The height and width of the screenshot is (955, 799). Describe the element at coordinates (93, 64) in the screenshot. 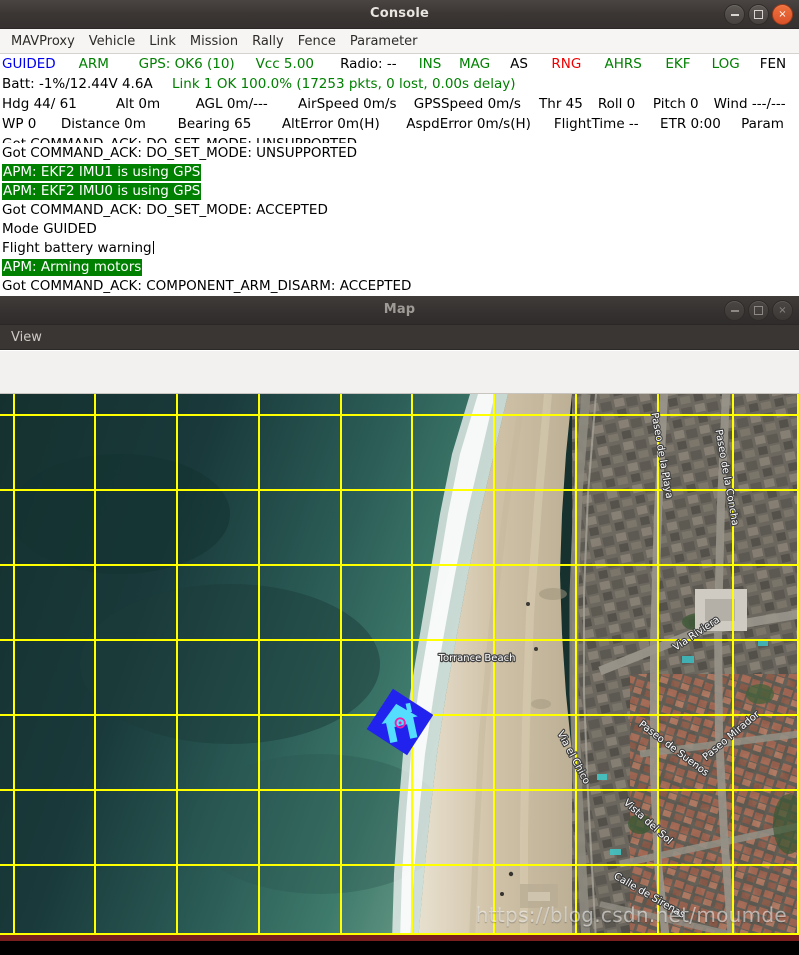

I see `status-field: ARM` at that location.